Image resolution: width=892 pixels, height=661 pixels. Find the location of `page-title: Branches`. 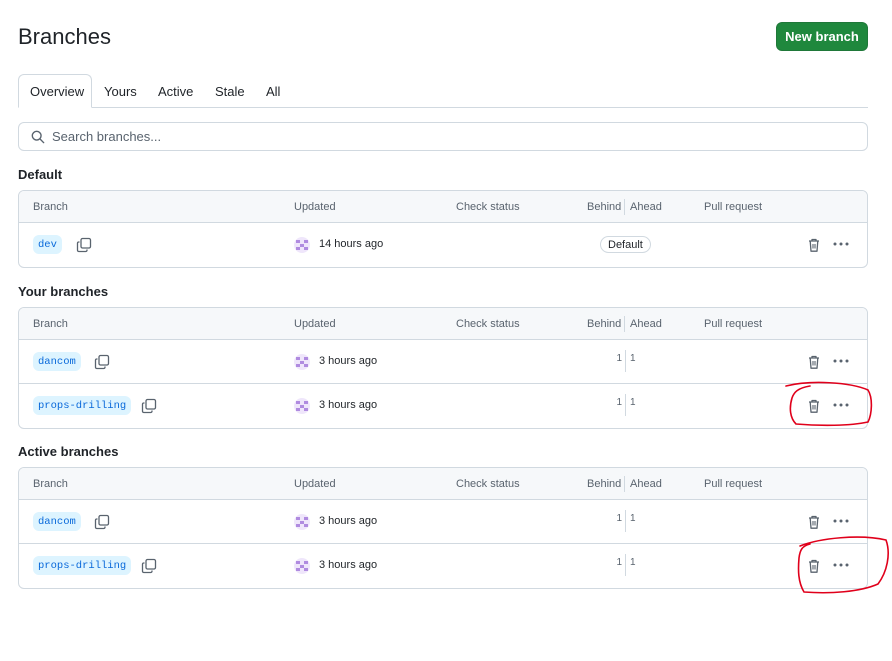

page-title: Branches is located at coordinates (64, 36).